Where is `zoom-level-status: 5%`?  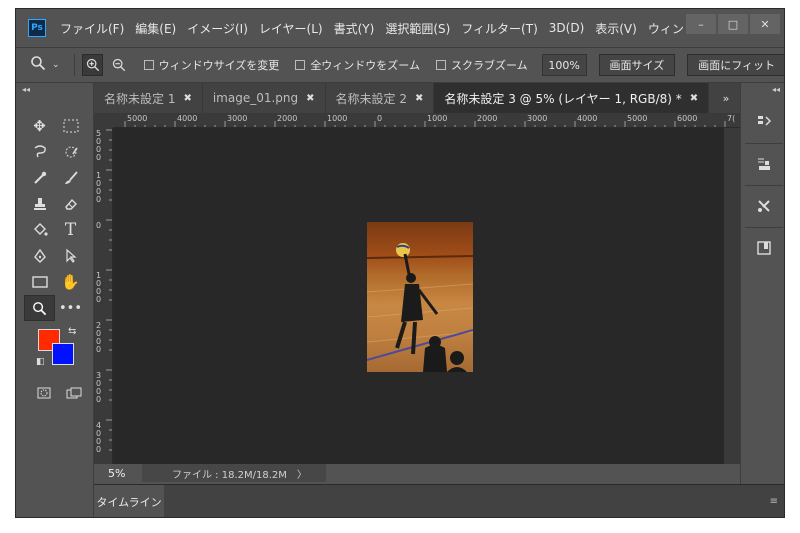
zoom-level-status: 5% is located at coordinates (125, 473).